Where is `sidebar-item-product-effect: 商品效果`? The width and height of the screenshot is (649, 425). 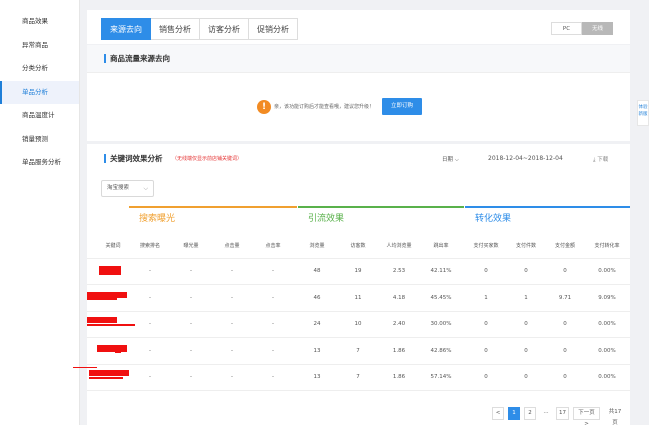 sidebar-item-product-effect: 商品效果 is located at coordinates (39, 22).